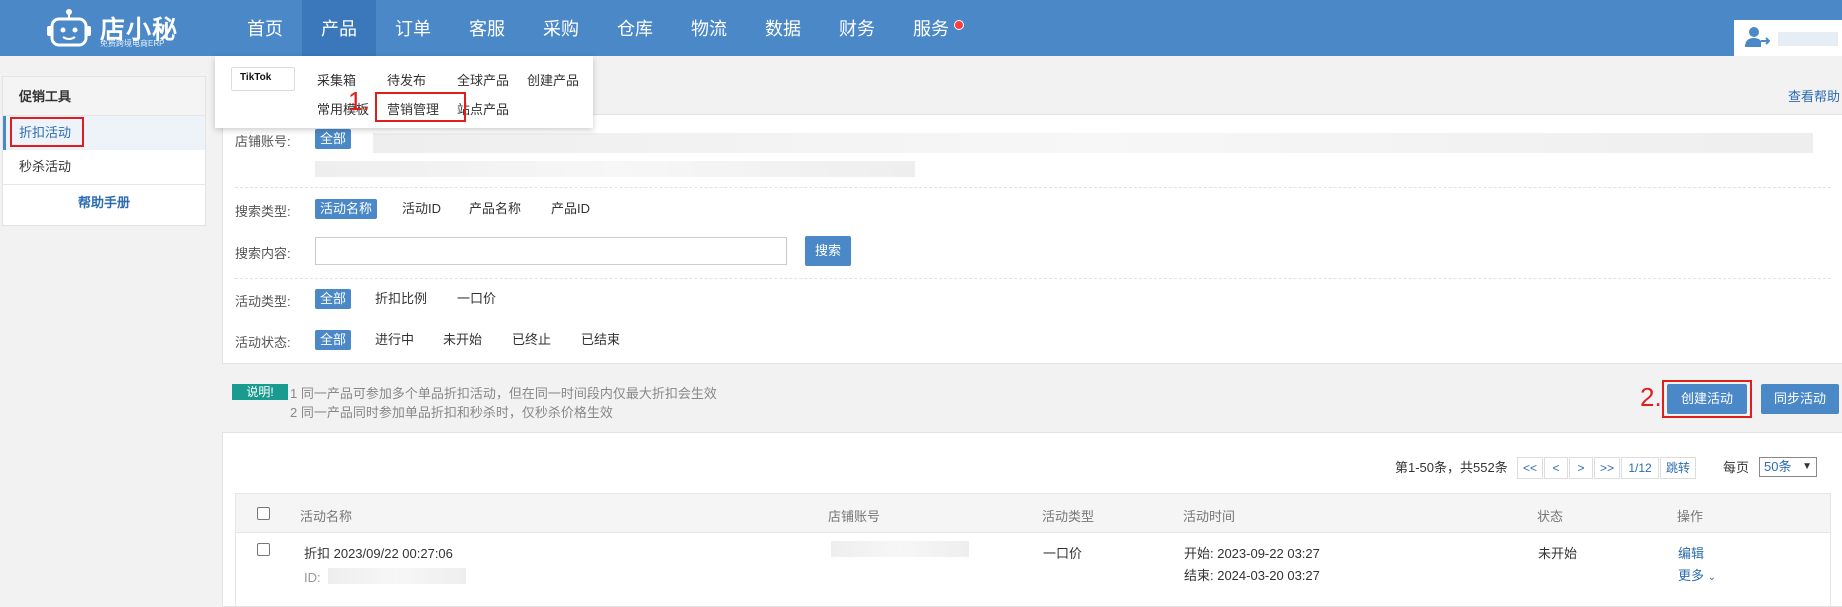 The height and width of the screenshot is (607, 1842). Describe the element at coordinates (1678, 468) in the screenshot. I see `jump-page-button: 跳转` at that location.